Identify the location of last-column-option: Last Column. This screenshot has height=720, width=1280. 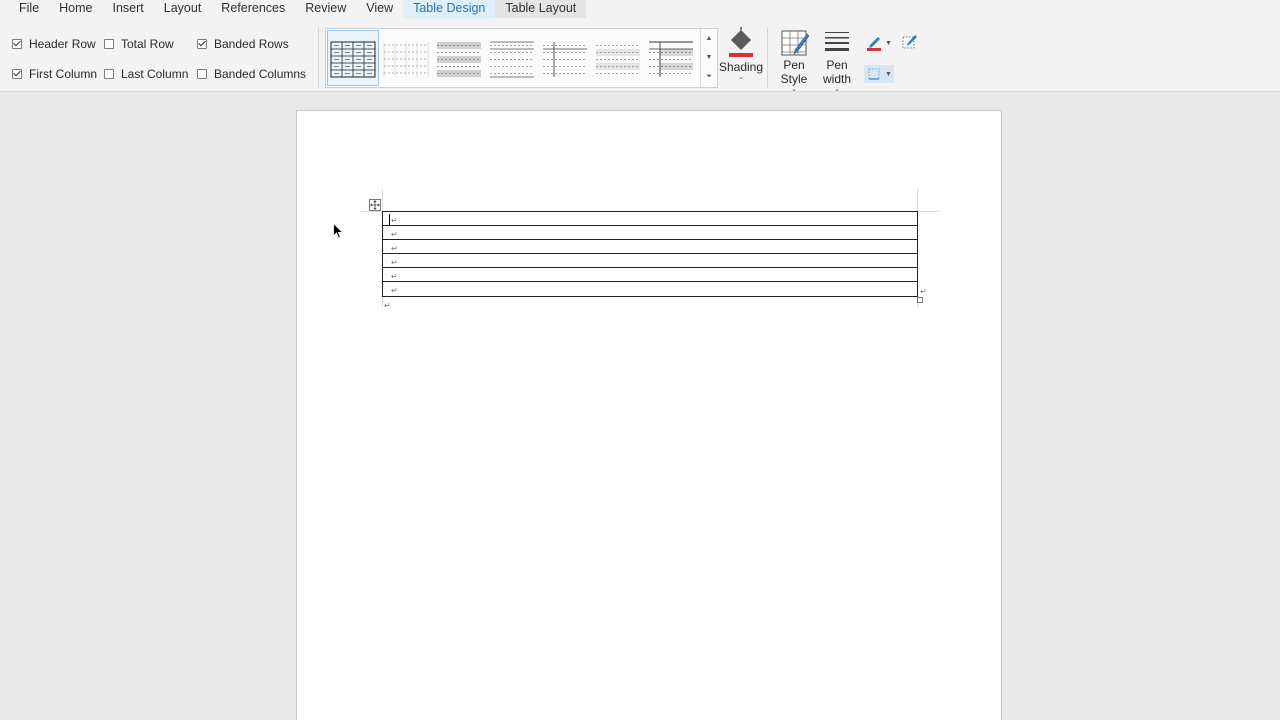
(146, 74).